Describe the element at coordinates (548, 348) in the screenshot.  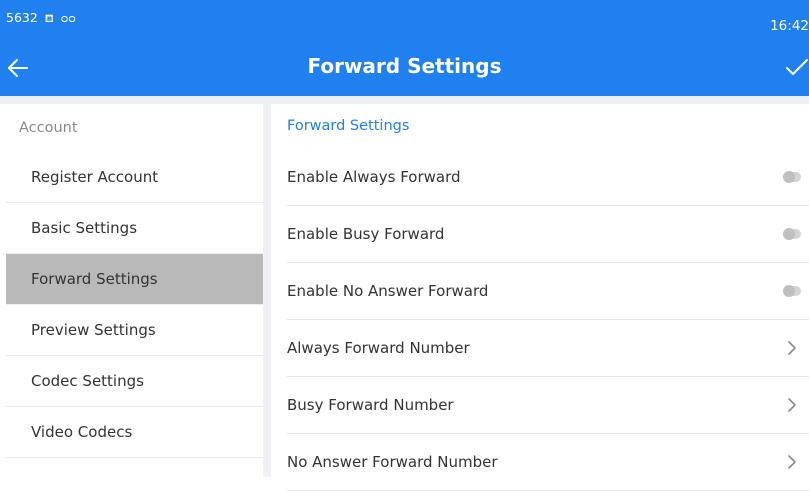
I see `always-forward-number-row: Always Forward Number` at that location.